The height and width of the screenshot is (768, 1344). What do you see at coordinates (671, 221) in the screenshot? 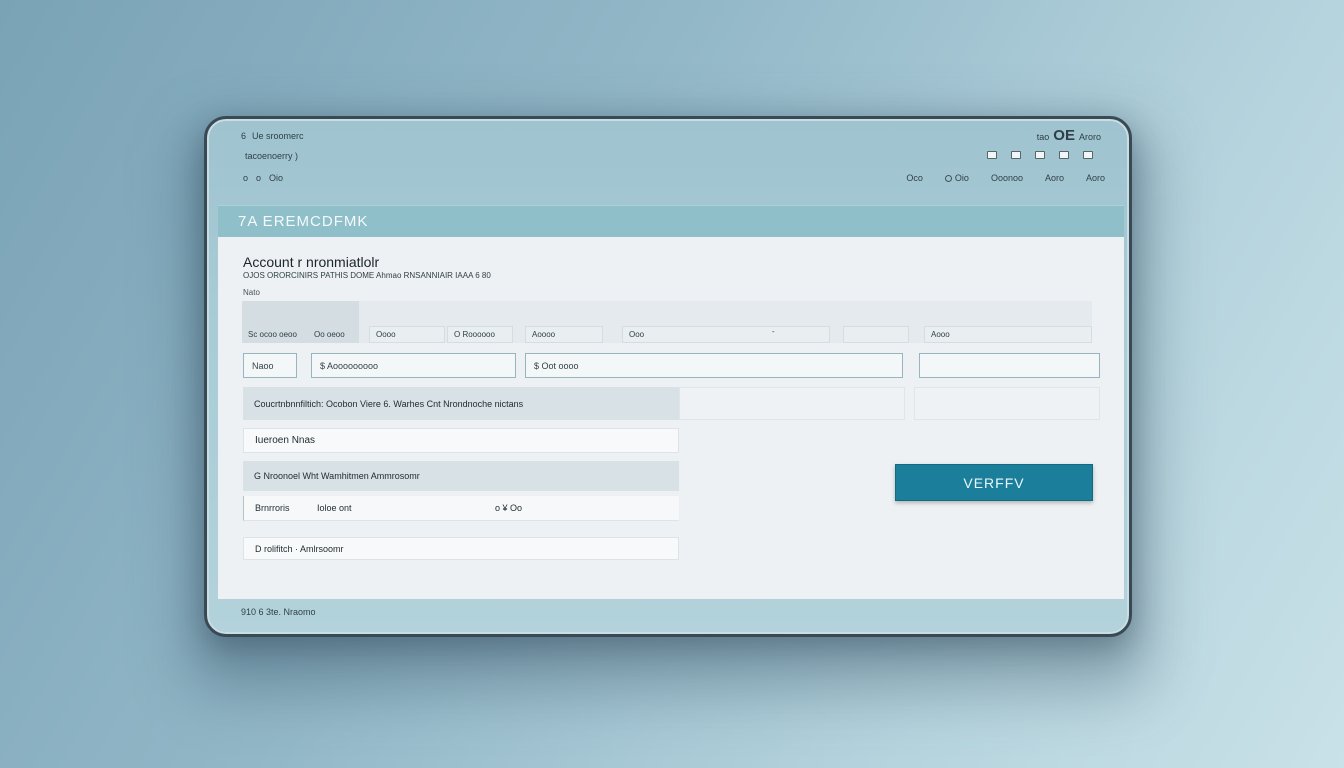
I see `brand-bar: 7A EREMCDFMK` at bounding box center [671, 221].